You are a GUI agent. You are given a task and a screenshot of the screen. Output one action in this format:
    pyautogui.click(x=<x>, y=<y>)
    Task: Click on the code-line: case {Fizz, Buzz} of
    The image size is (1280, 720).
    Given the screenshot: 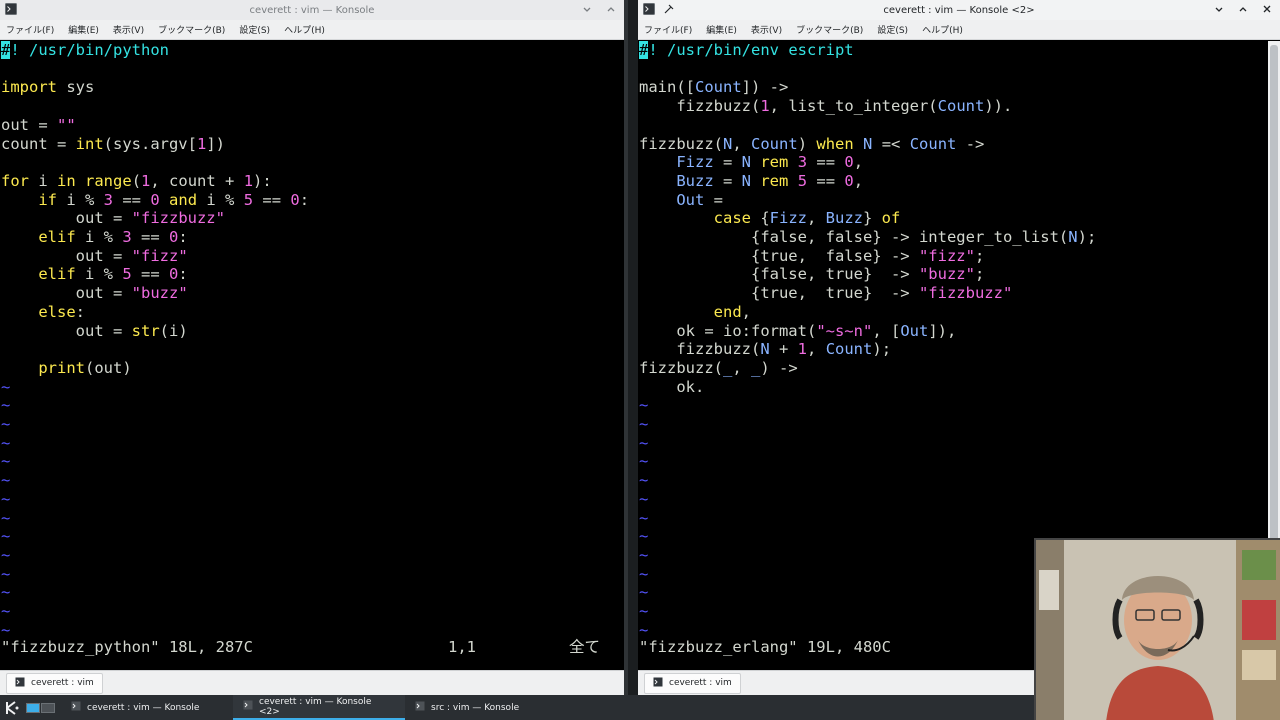 What is the action you would take?
    pyautogui.click(x=807, y=218)
    